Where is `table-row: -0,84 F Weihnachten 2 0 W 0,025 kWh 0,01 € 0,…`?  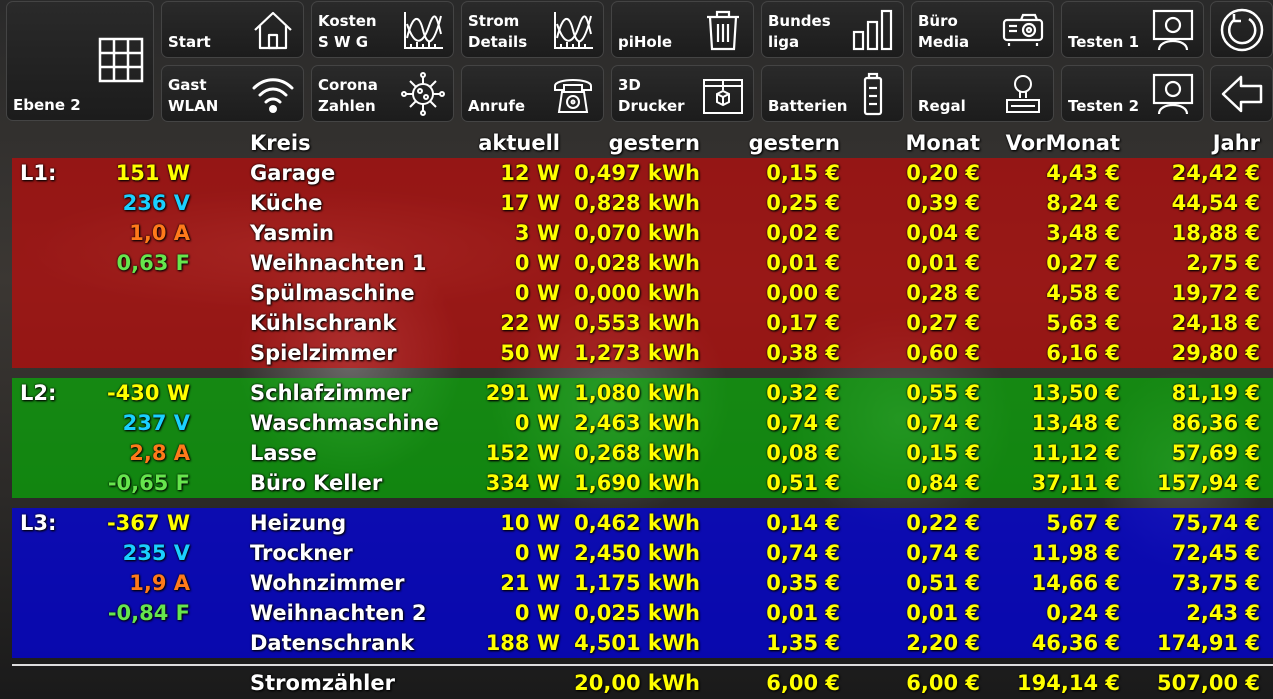
table-row: -0,84 F Weihnachten 2 0 W 0,025 kWh 0,01 € 0,… is located at coordinates (636, 613).